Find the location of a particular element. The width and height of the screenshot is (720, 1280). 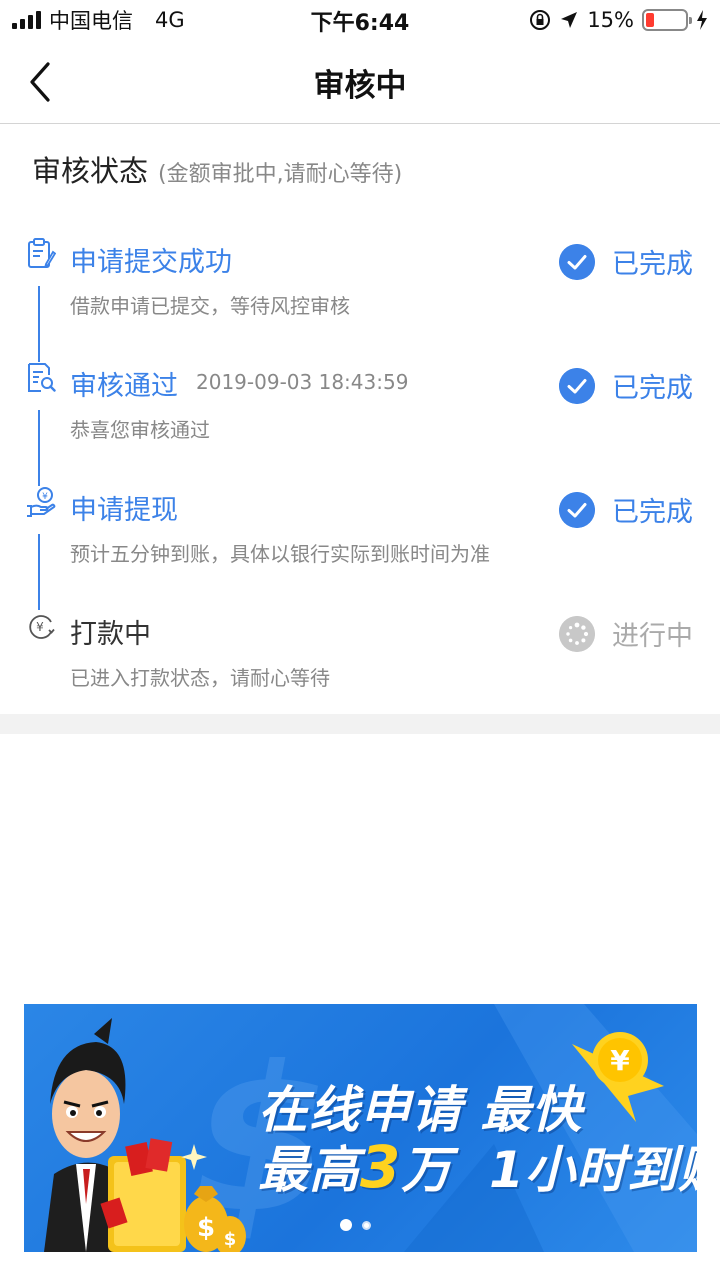

clipboard-edit-icon is located at coordinates (42, 253).